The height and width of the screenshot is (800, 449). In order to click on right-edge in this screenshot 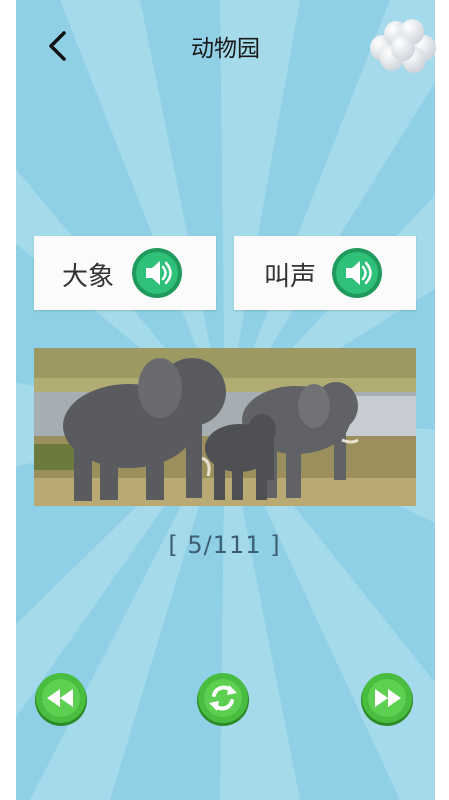, I will do `click(442, 400)`.